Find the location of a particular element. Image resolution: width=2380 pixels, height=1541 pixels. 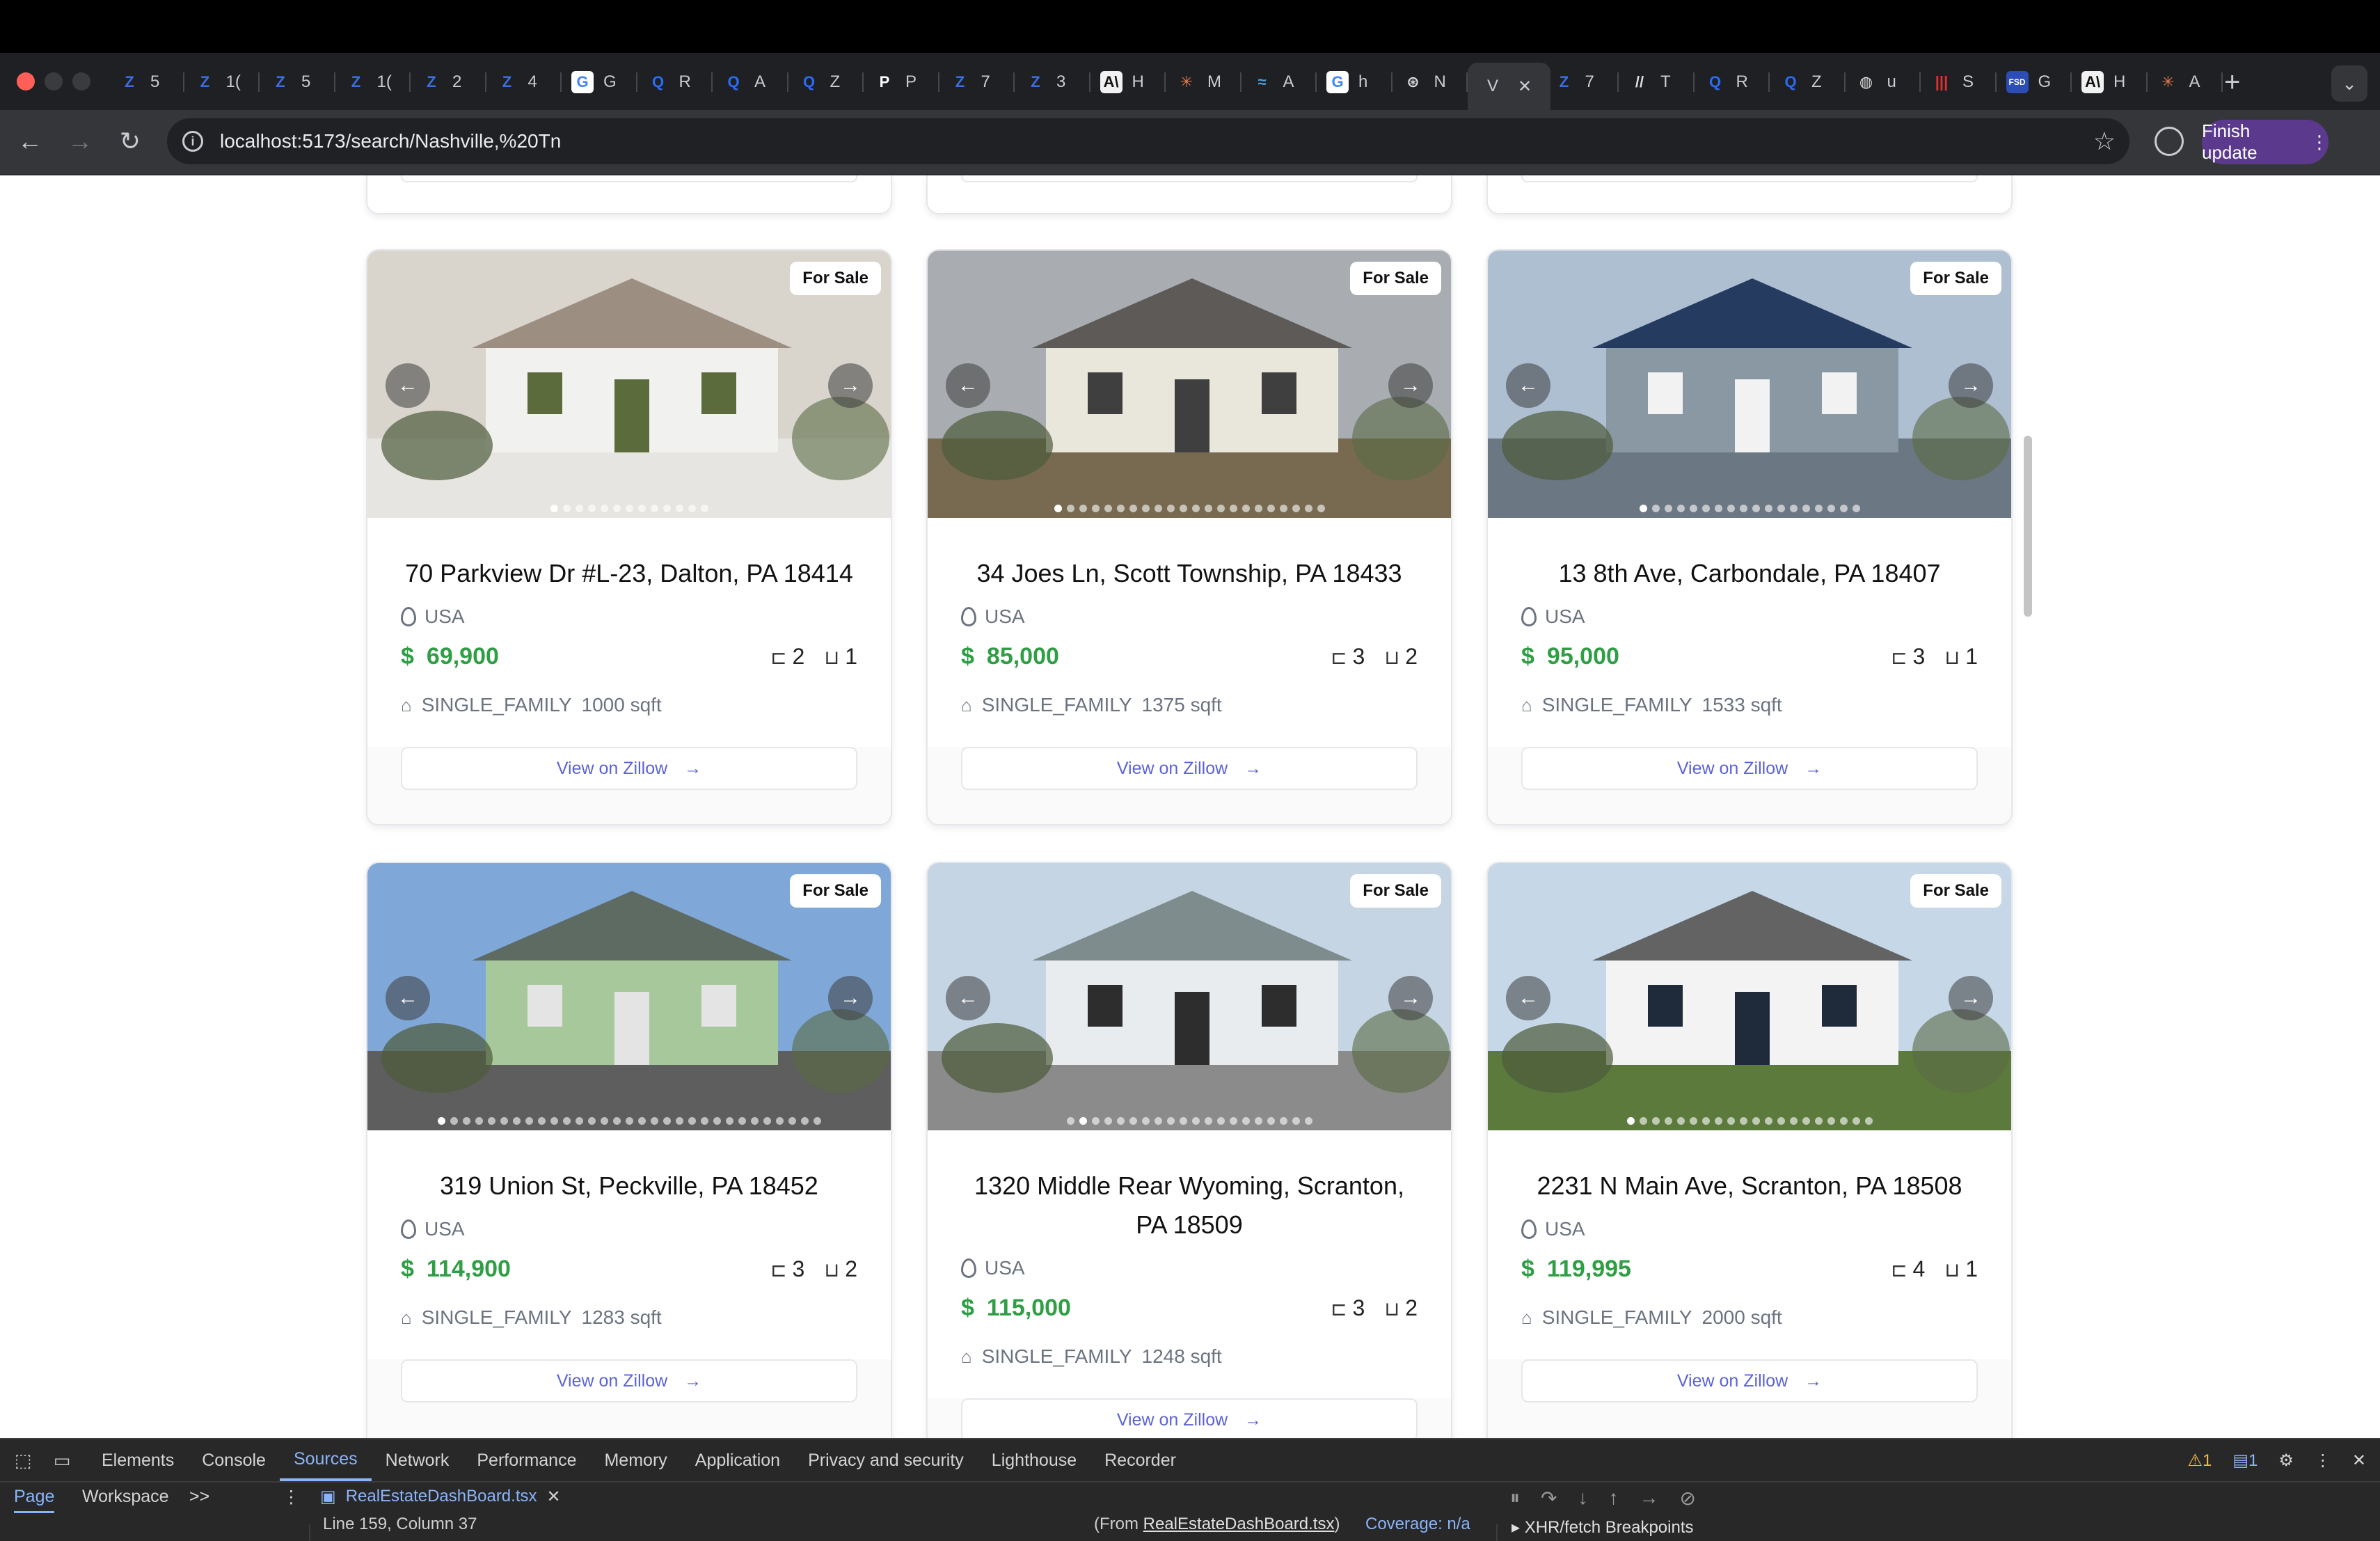

devtools-tab: Sources is located at coordinates (325, 1460).